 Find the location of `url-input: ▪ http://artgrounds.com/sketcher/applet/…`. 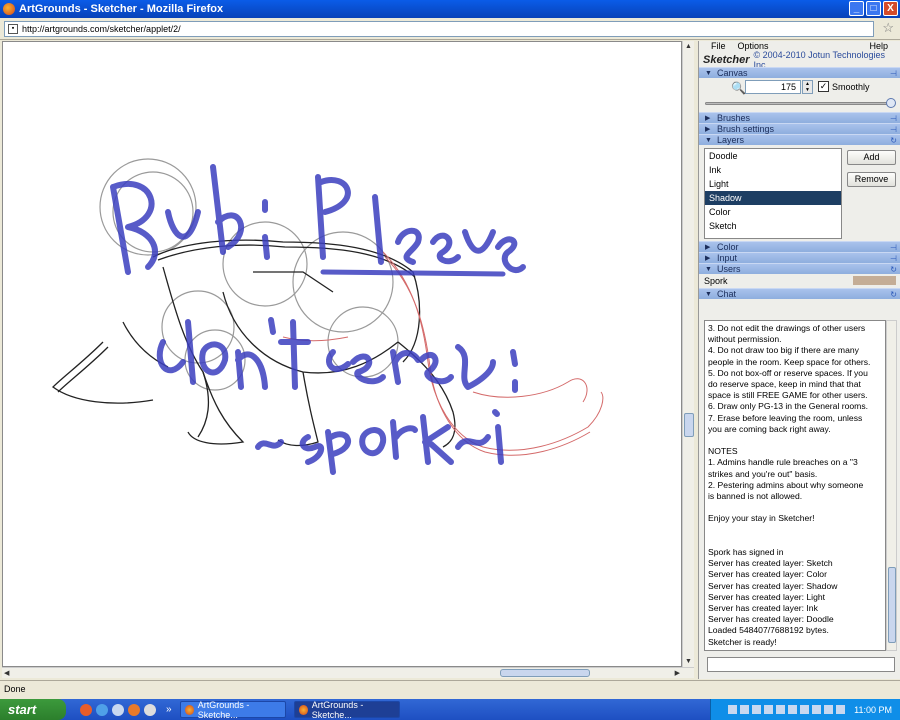

url-input: ▪ http://artgrounds.com/sketcher/applet/… is located at coordinates (439, 29).